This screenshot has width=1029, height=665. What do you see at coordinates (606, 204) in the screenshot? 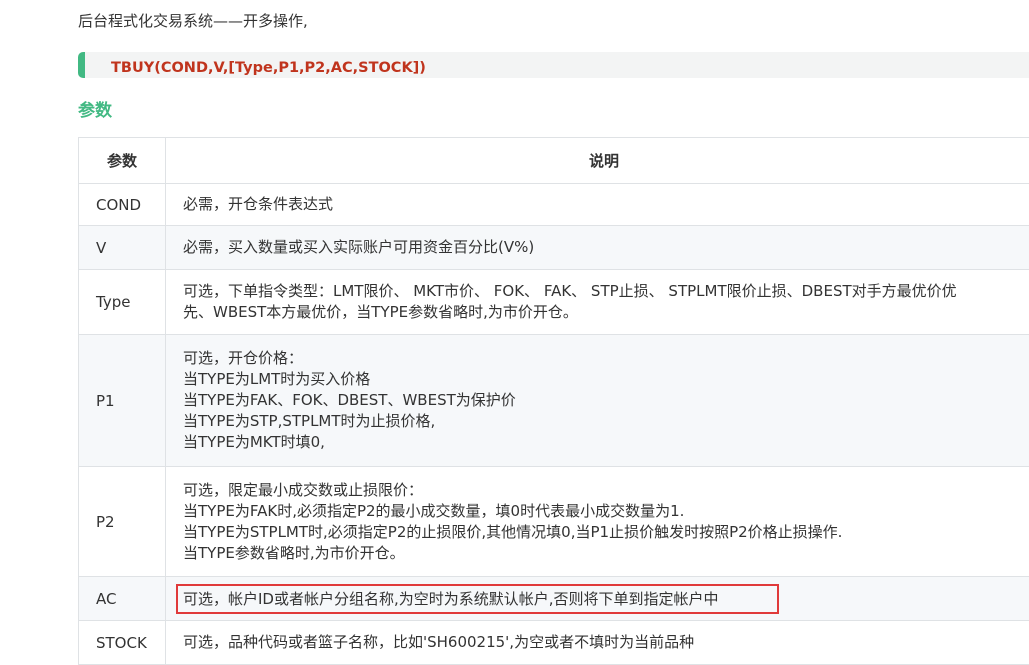
I see `desc-line: 必需，开仓条件表达式` at bounding box center [606, 204].